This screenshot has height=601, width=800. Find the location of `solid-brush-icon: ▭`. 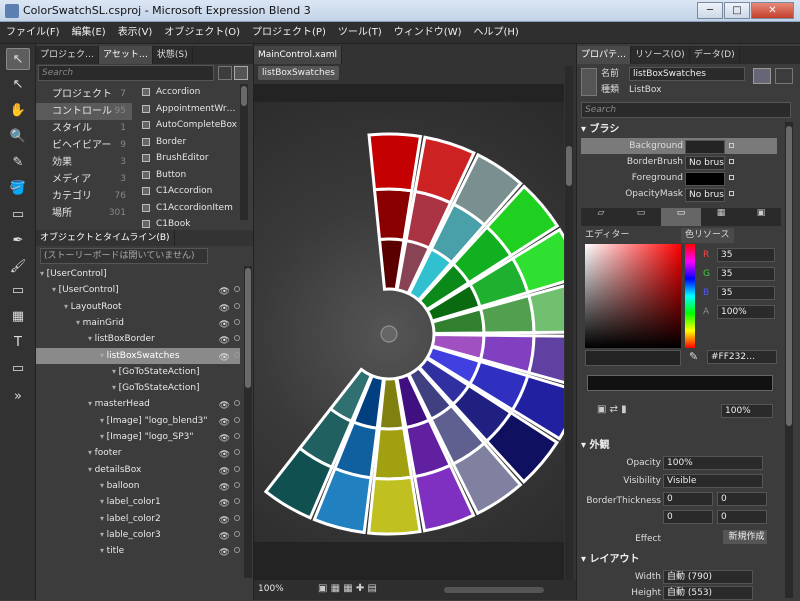

solid-brush-icon: ▭ is located at coordinates (641, 217).